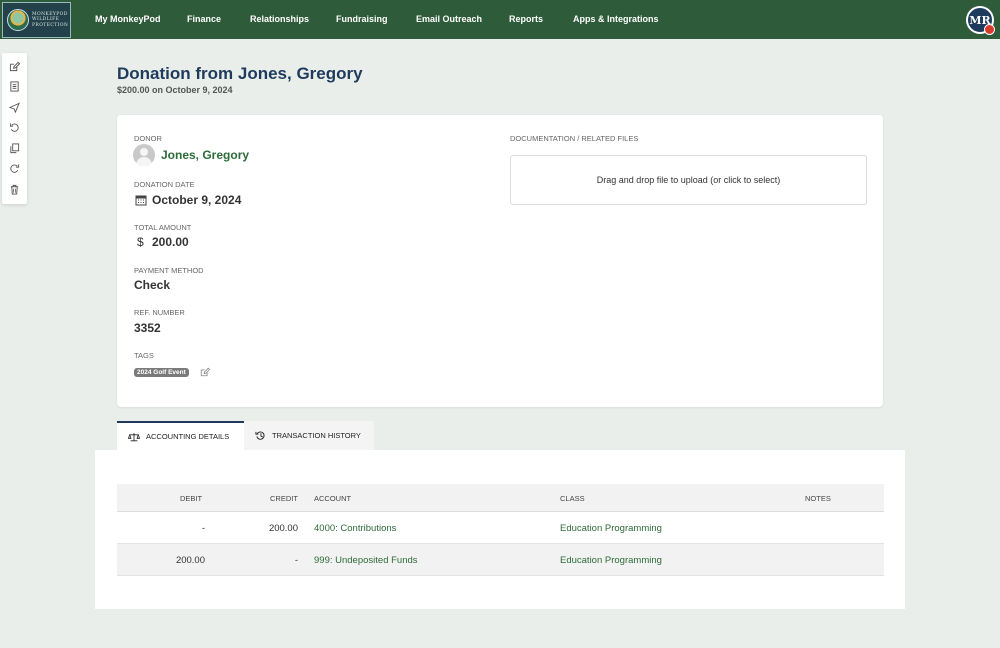  What do you see at coordinates (355, 528) in the screenshot?
I see `account-link: 4000: Contributions` at bounding box center [355, 528].